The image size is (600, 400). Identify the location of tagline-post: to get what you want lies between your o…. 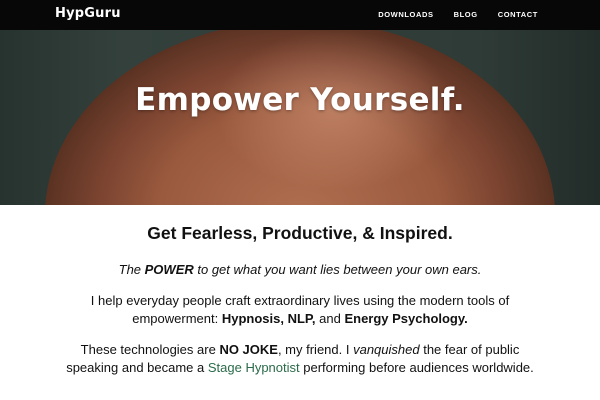
(337, 269).